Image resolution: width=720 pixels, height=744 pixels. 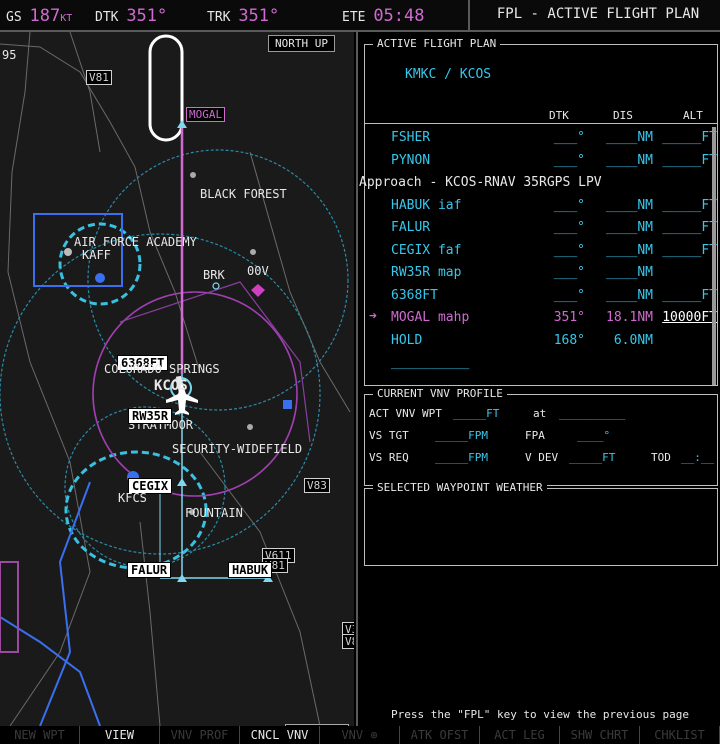 I want to click on map-label-colorado-springs: COLORADO SPRINGS, so click(x=162, y=369).